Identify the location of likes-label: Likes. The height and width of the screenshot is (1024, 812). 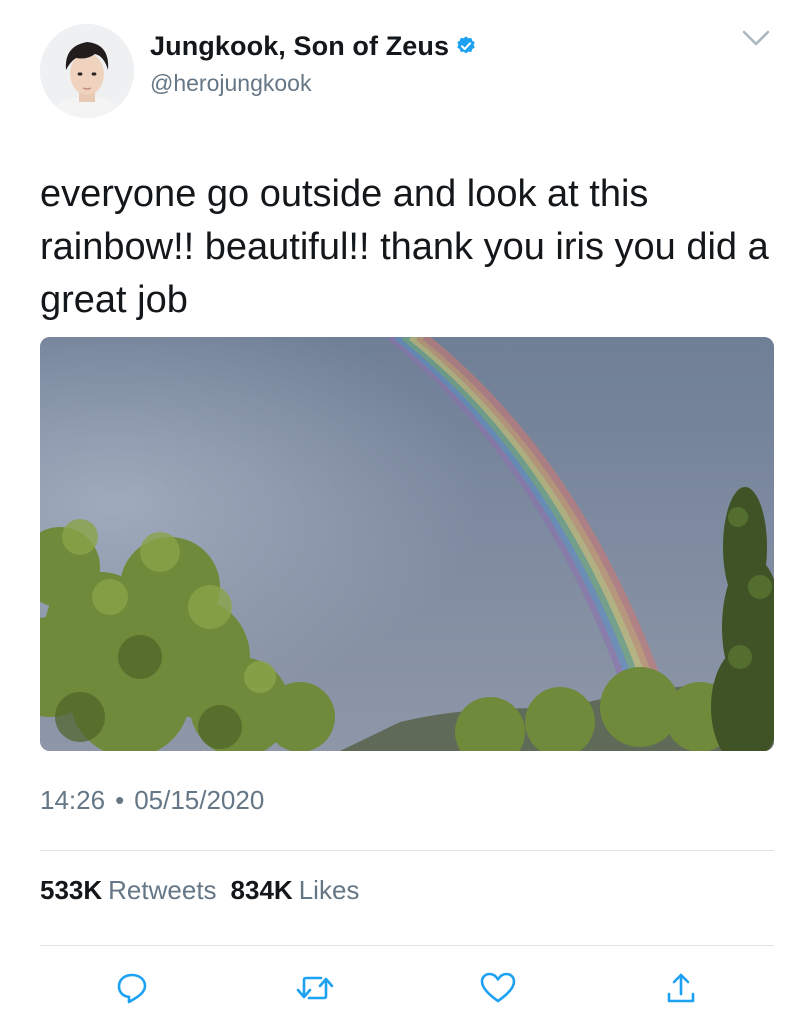
(329, 890).